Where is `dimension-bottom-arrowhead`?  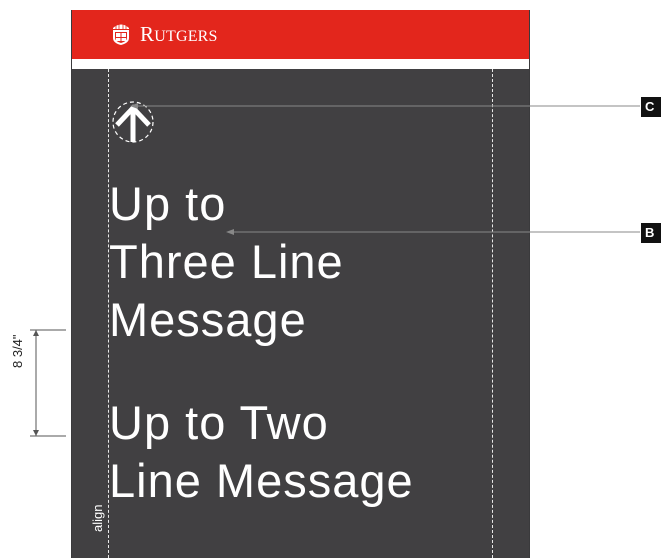 dimension-bottom-arrowhead is located at coordinates (36, 433).